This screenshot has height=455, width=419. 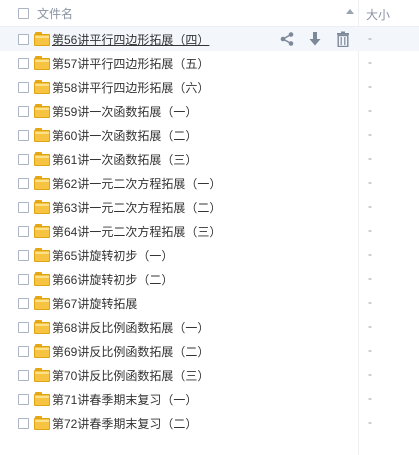 What do you see at coordinates (209, 13) in the screenshot?
I see `list-header: 文件名 大小` at bounding box center [209, 13].